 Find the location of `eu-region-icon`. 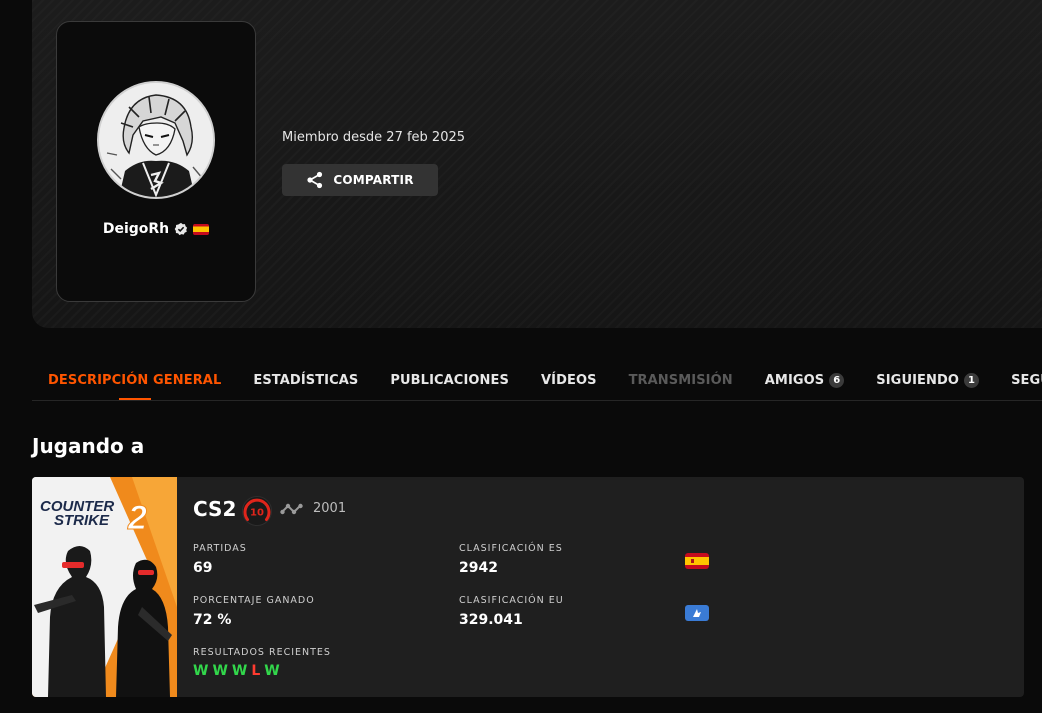

eu-region-icon is located at coordinates (697, 613).